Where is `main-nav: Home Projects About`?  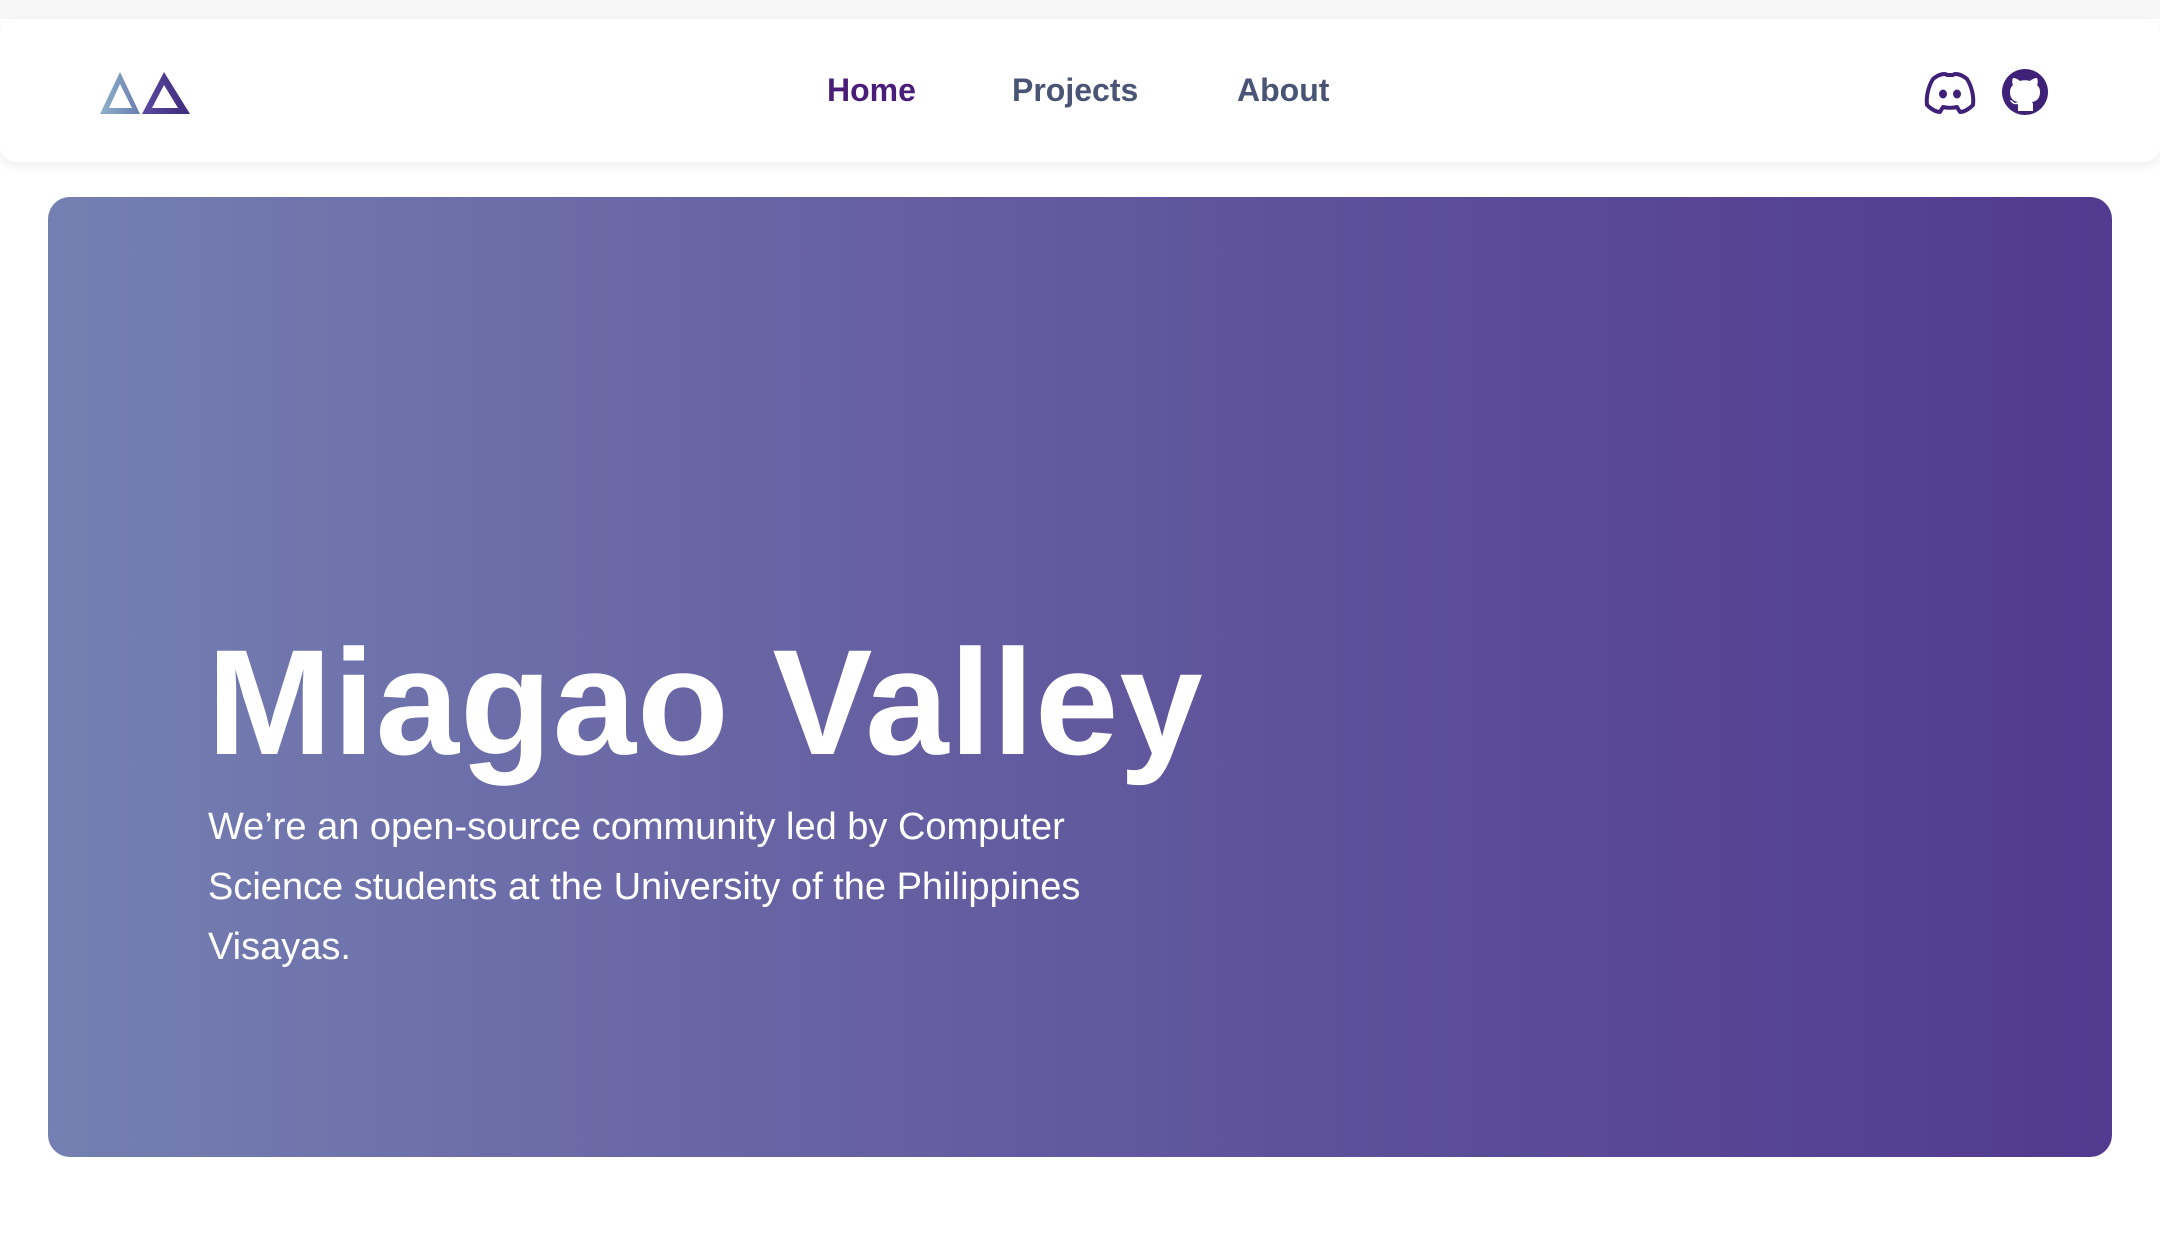
main-nav: Home Projects About is located at coordinates (1080, 90).